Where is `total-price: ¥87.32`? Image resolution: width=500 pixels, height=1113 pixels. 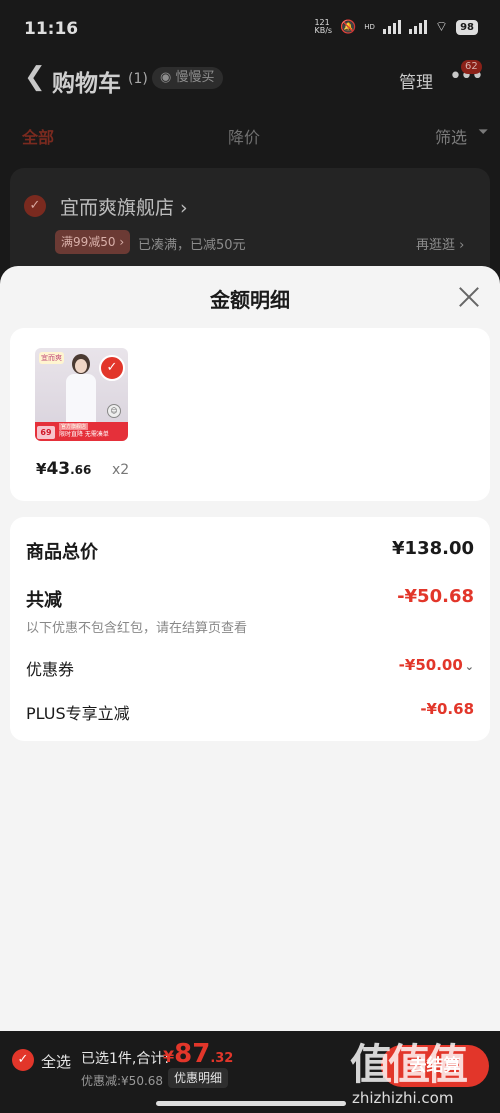 total-price: ¥87.32 is located at coordinates (198, 1054).